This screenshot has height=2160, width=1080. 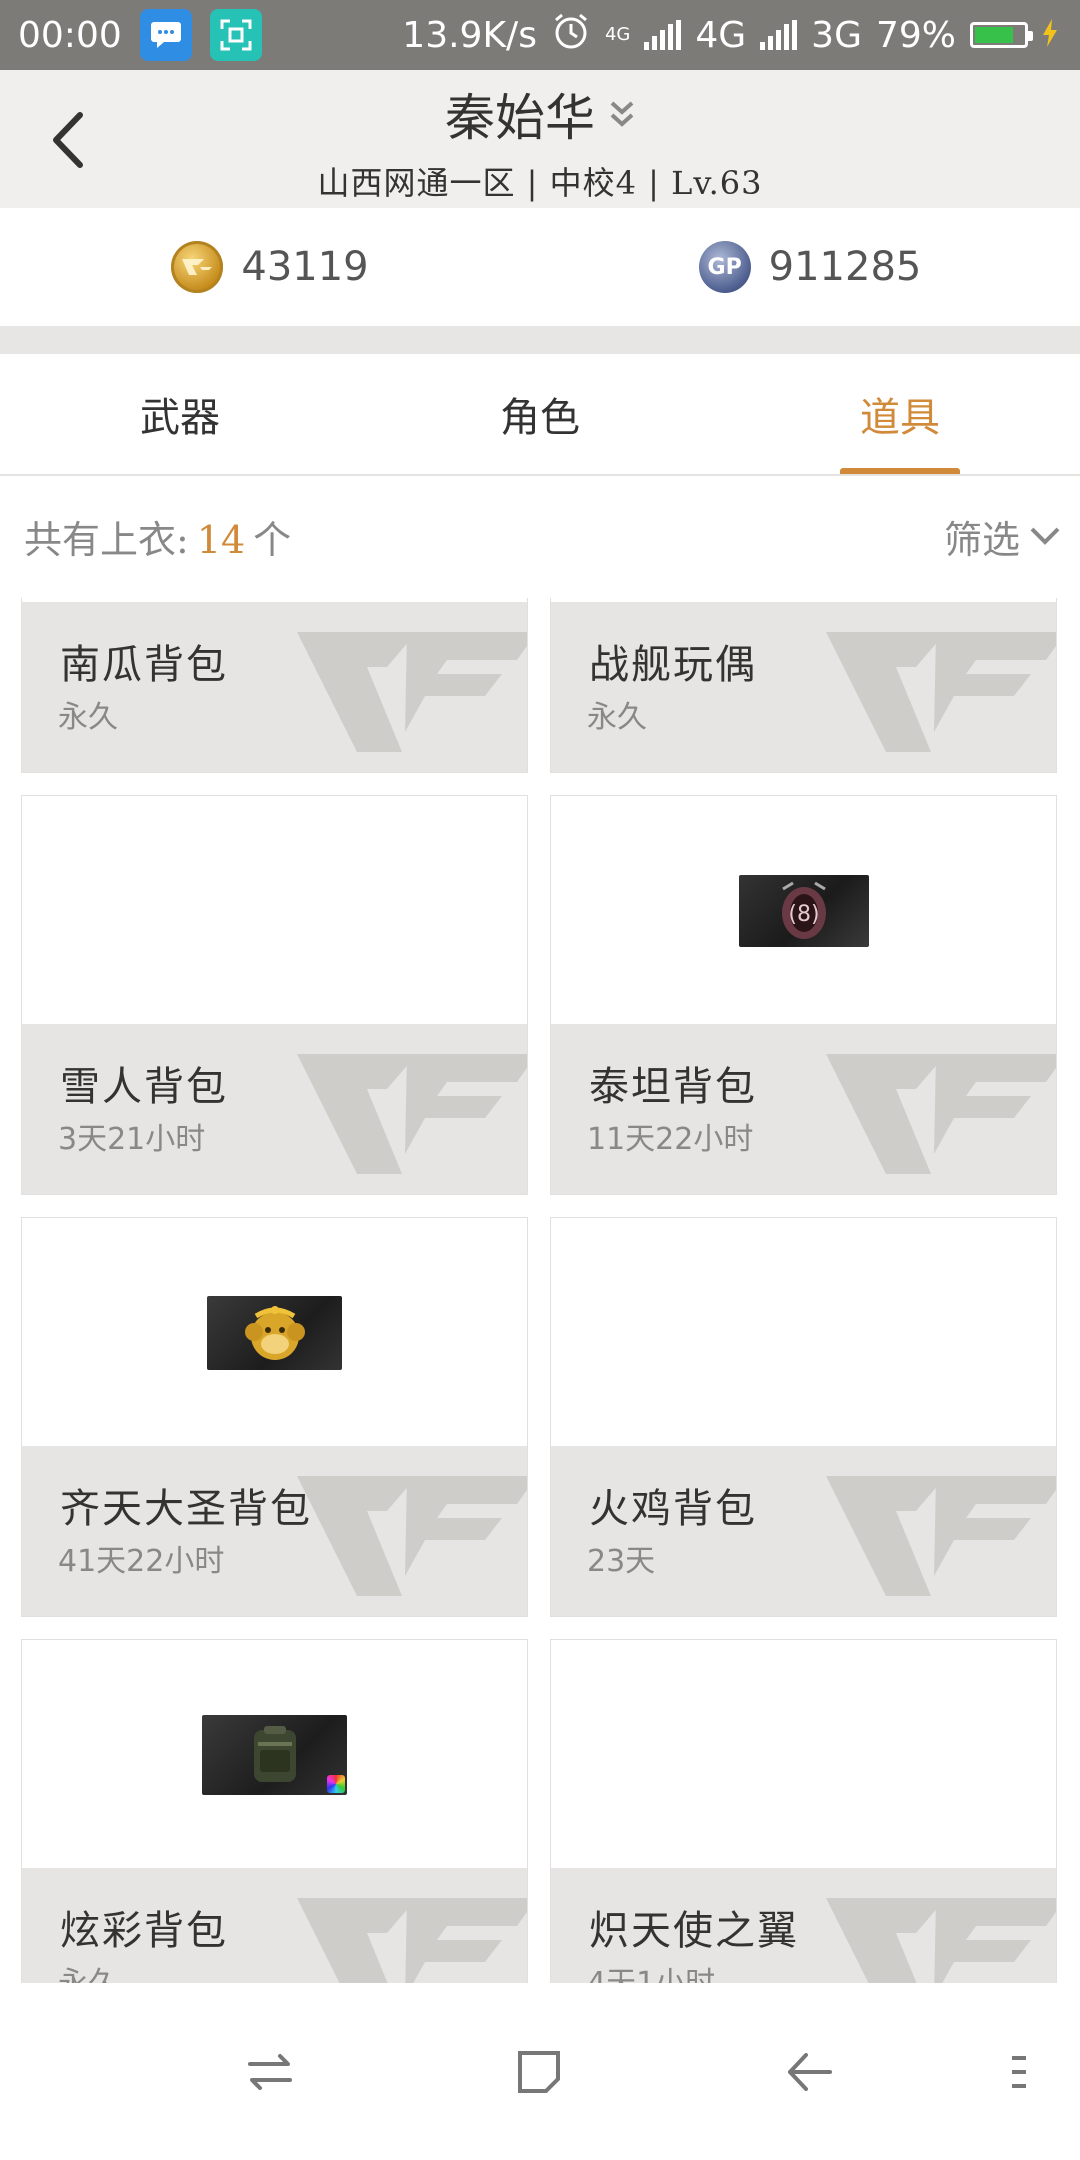 I want to click on network-type-2: 3G, so click(x=836, y=35).